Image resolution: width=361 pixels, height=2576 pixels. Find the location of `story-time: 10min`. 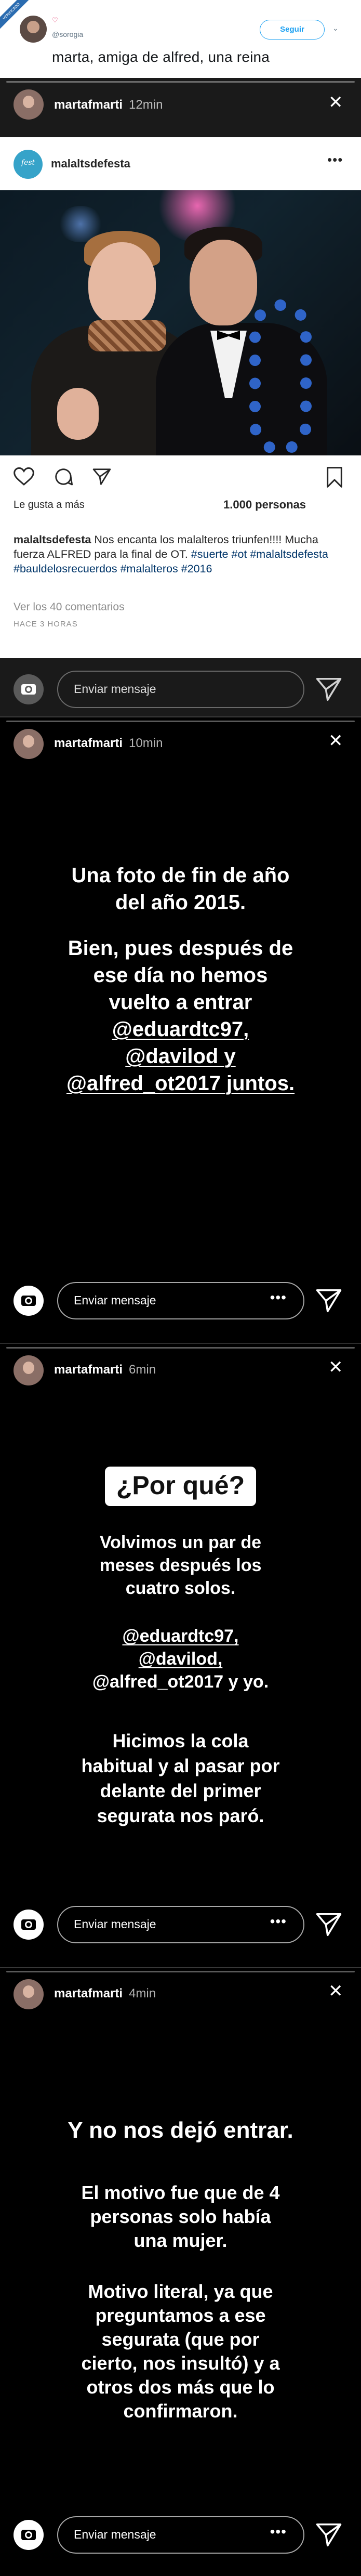

story-time: 10min is located at coordinates (146, 743).